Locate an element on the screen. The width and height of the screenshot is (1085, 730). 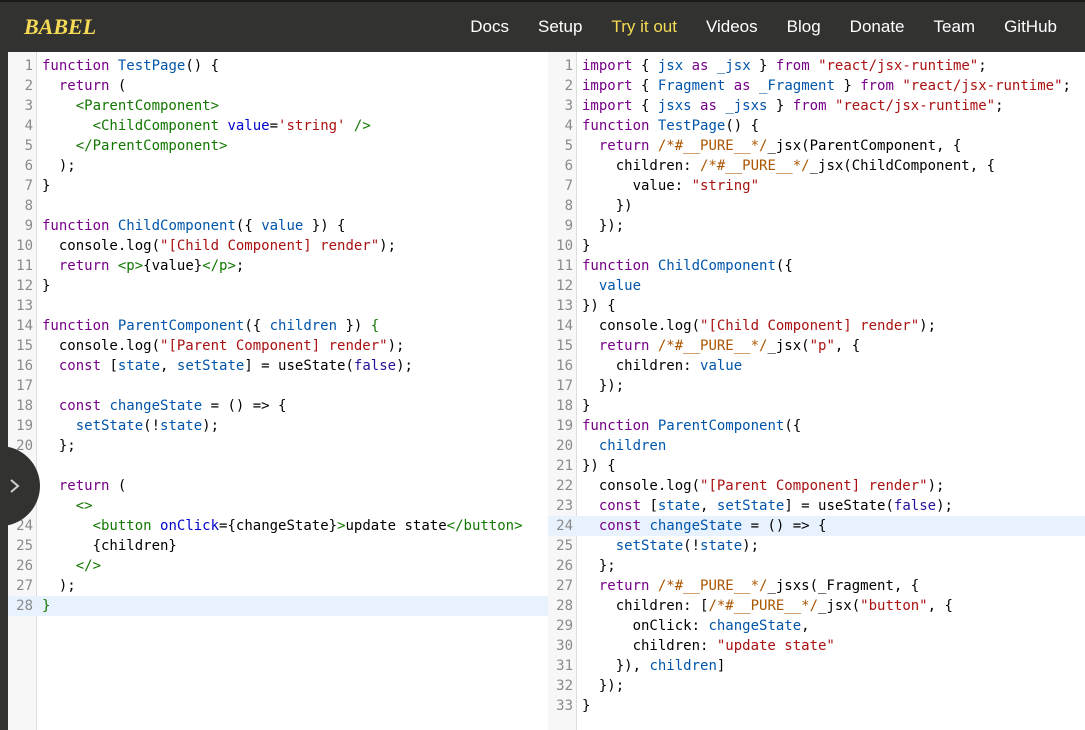
code-line: 18 const changeState = () => { is located at coordinates (278, 406).